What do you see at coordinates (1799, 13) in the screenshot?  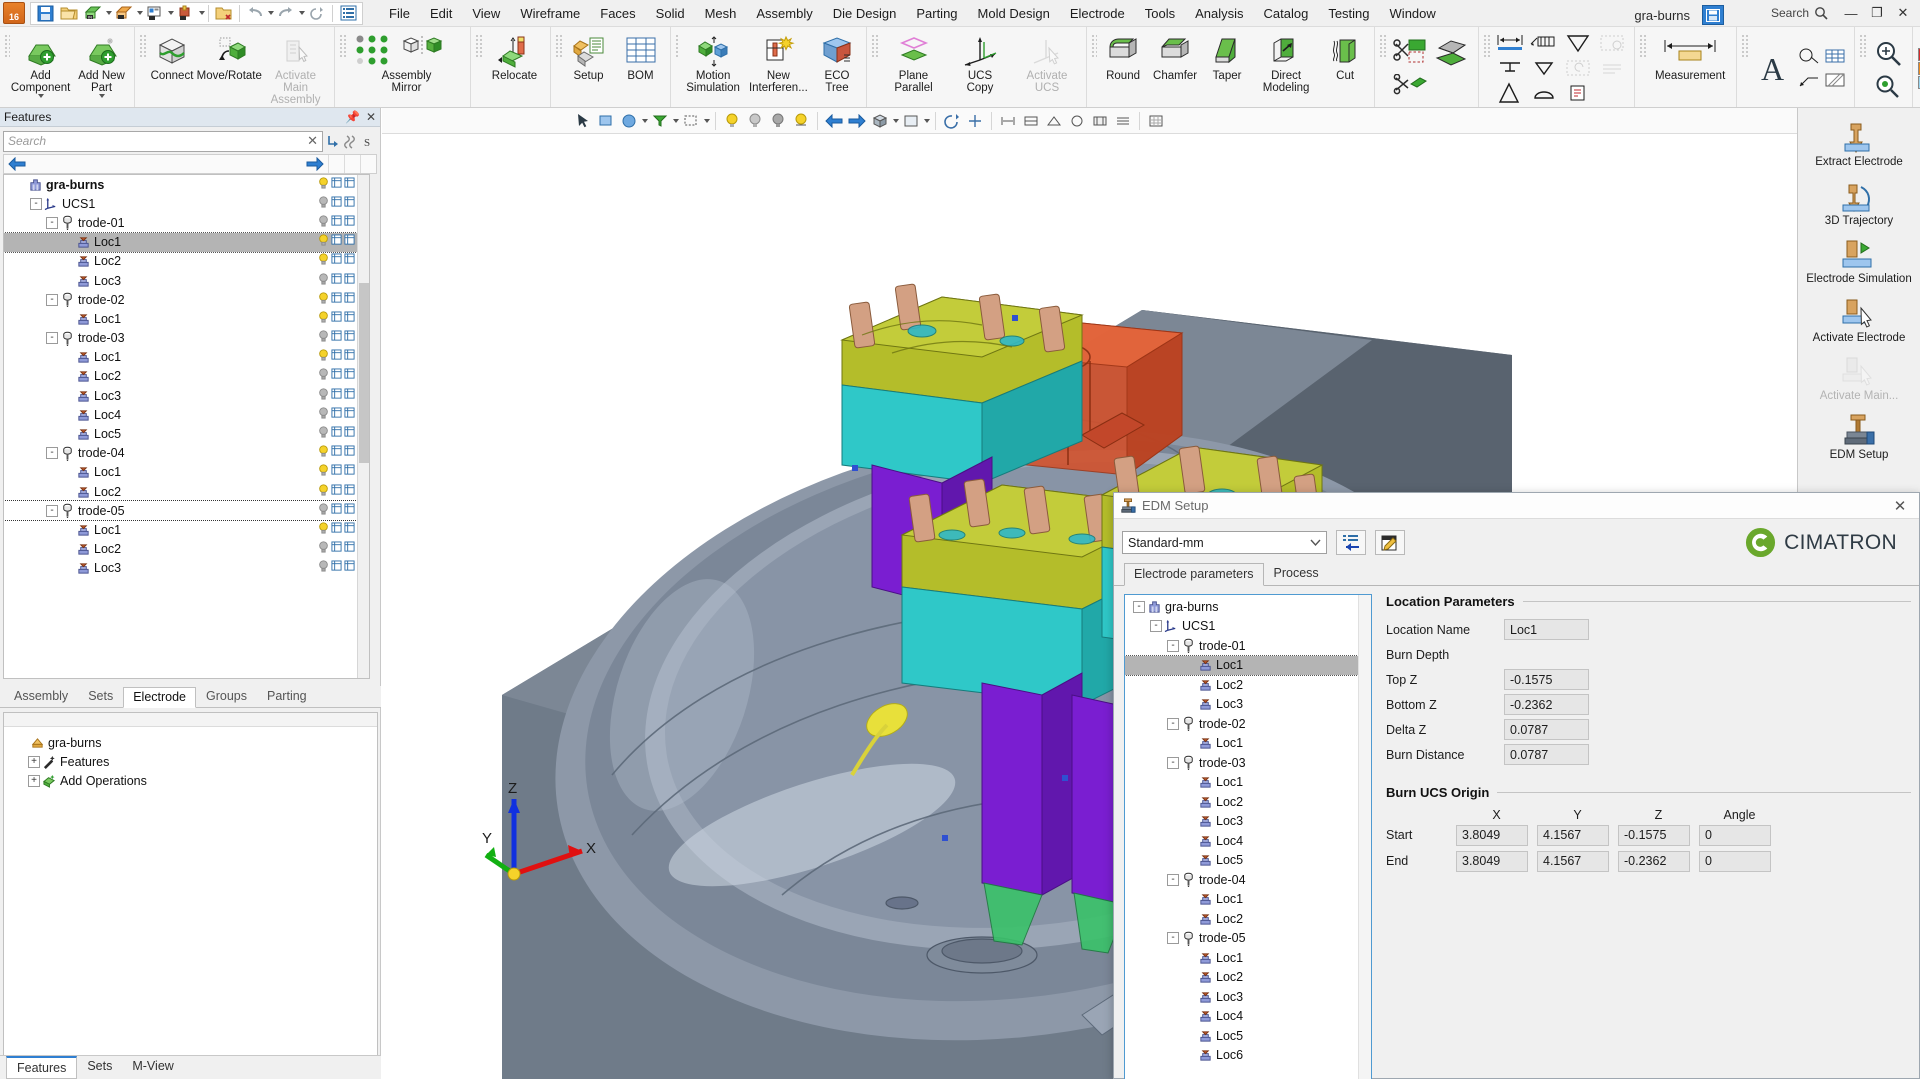 I see `search-input: Search` at bounding box center [1799, 13].